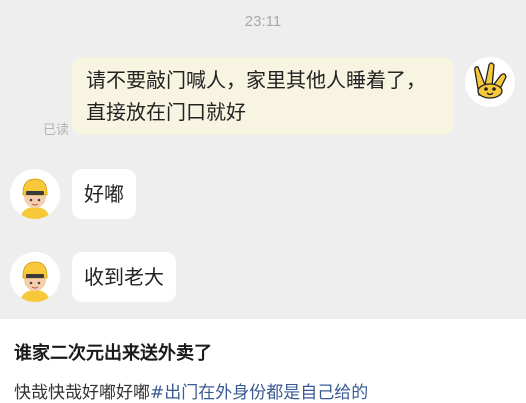 This screenshot has width=526, height=403. I want to click on post-body-text: 快哉快哉好嘟好嘟, so click(82, 393).